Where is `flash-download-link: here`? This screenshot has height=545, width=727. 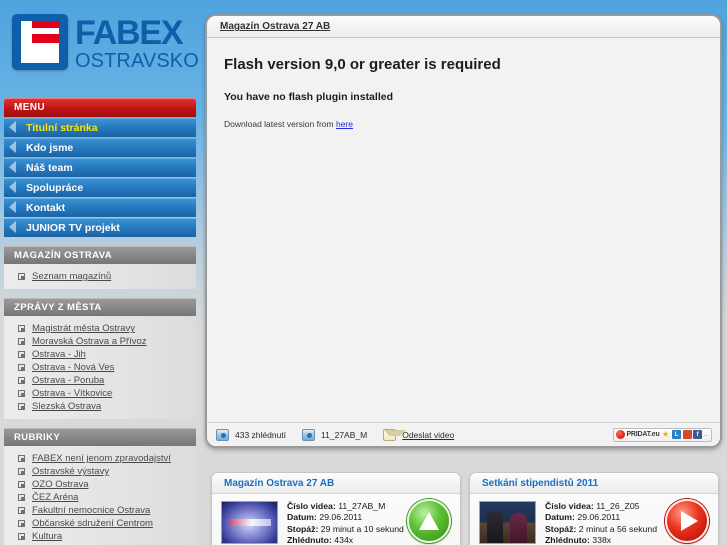
flash-download-link: here is located at coordinates (344, 124).